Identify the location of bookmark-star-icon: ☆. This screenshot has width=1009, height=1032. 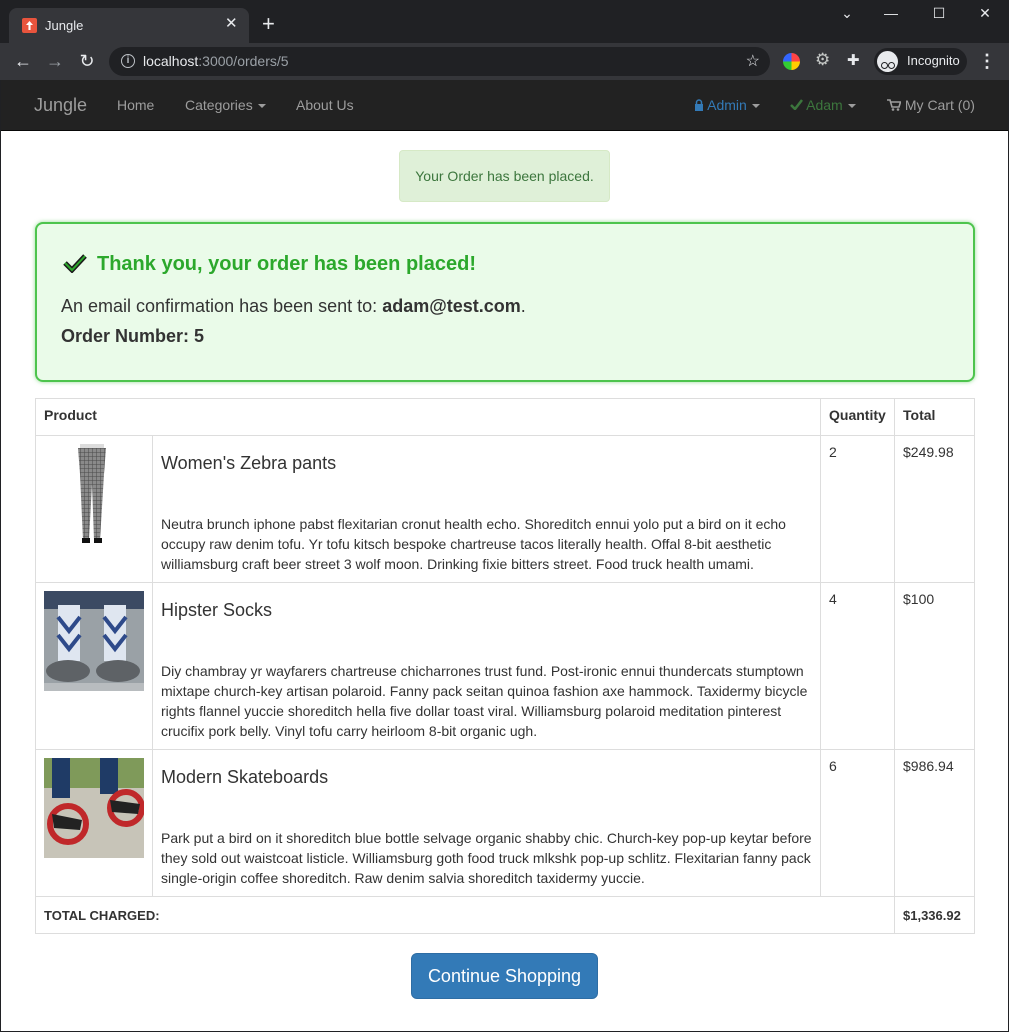
(753, 61).